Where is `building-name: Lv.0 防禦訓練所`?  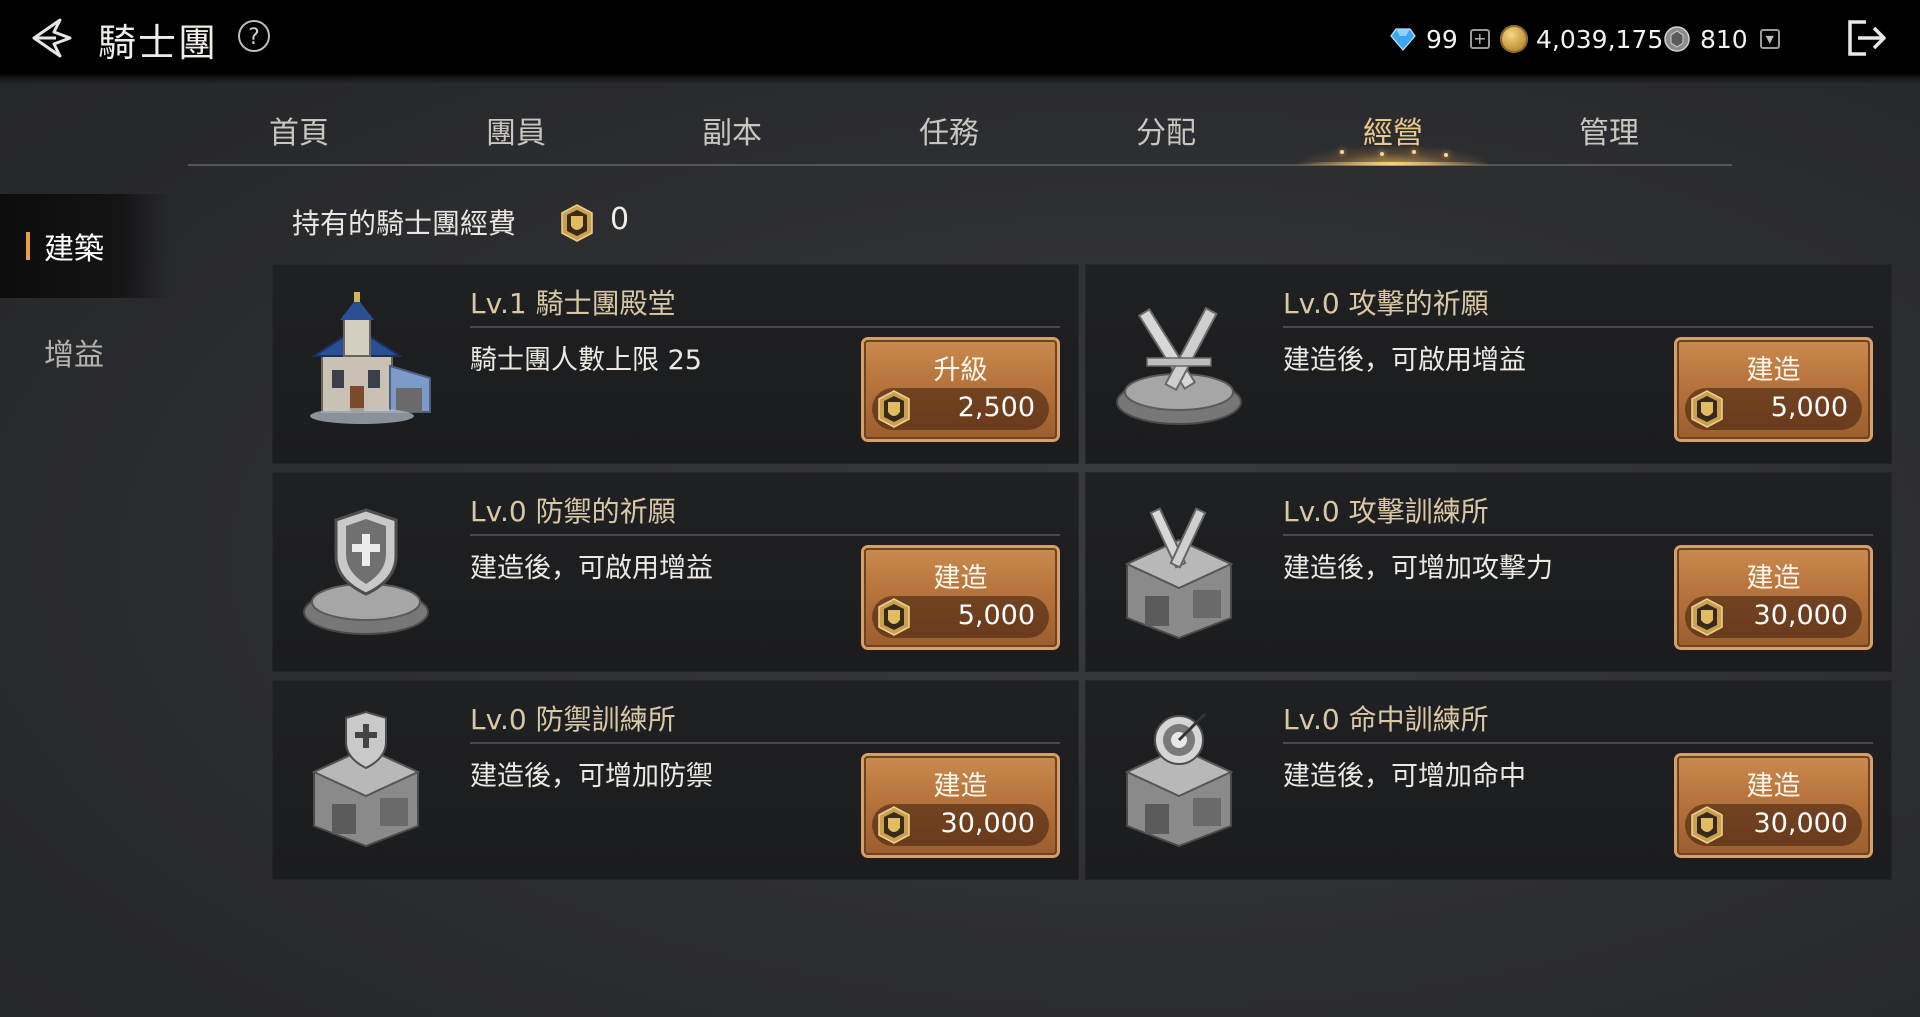 building-name: Lv.0 防禦訓練所 is located at coordinates (573, 719).